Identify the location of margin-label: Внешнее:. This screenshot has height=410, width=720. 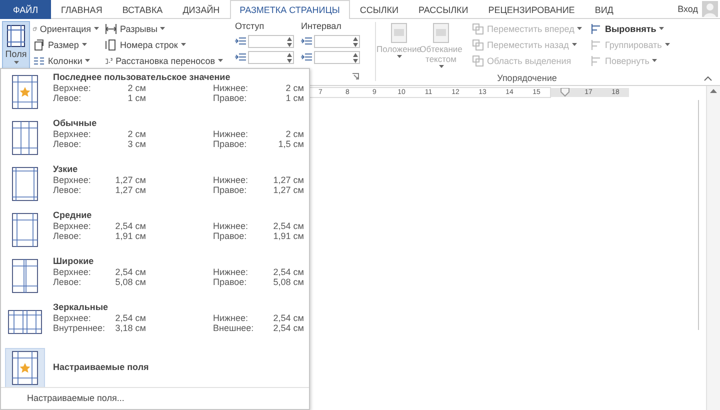
(234, 328).